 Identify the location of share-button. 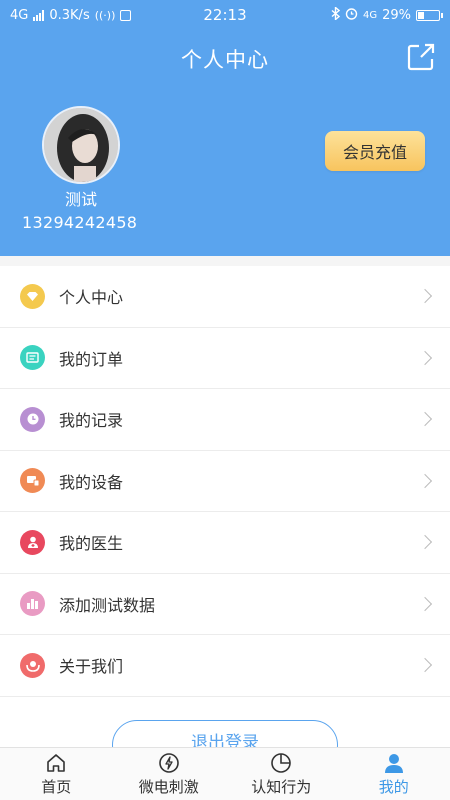
(421, 57).